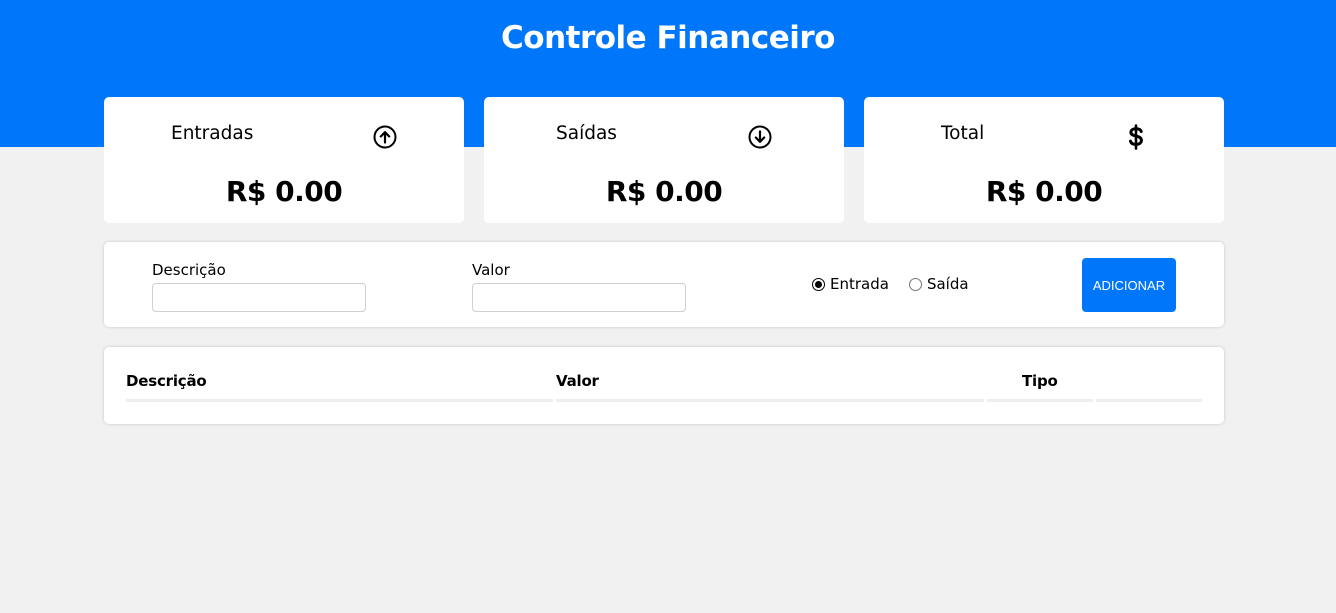  What do you see at coordinates (1044, 191) in the screenshot?
I see `total-value: R$ 0.00` at bounding box center [1044, 191].